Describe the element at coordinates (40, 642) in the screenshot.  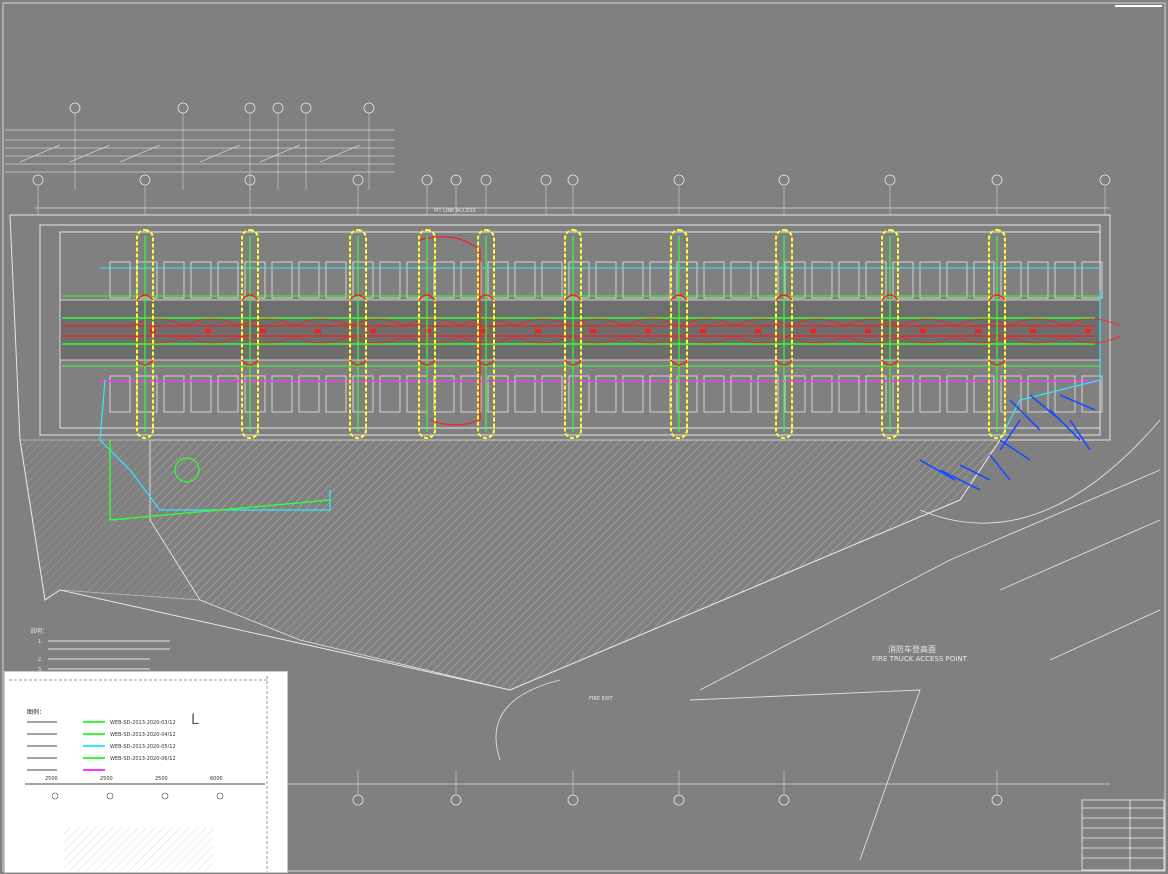
I see `note-1: 1.` at that location.